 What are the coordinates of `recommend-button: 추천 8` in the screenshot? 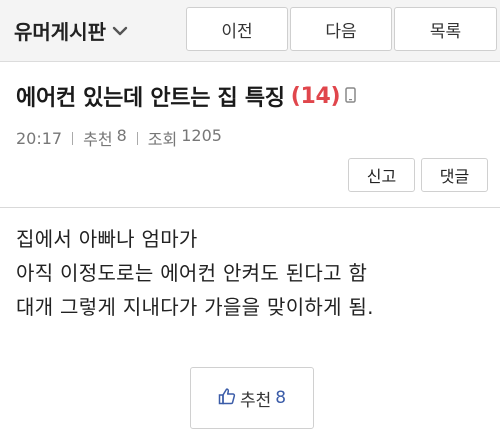 It's located at (252, 398).